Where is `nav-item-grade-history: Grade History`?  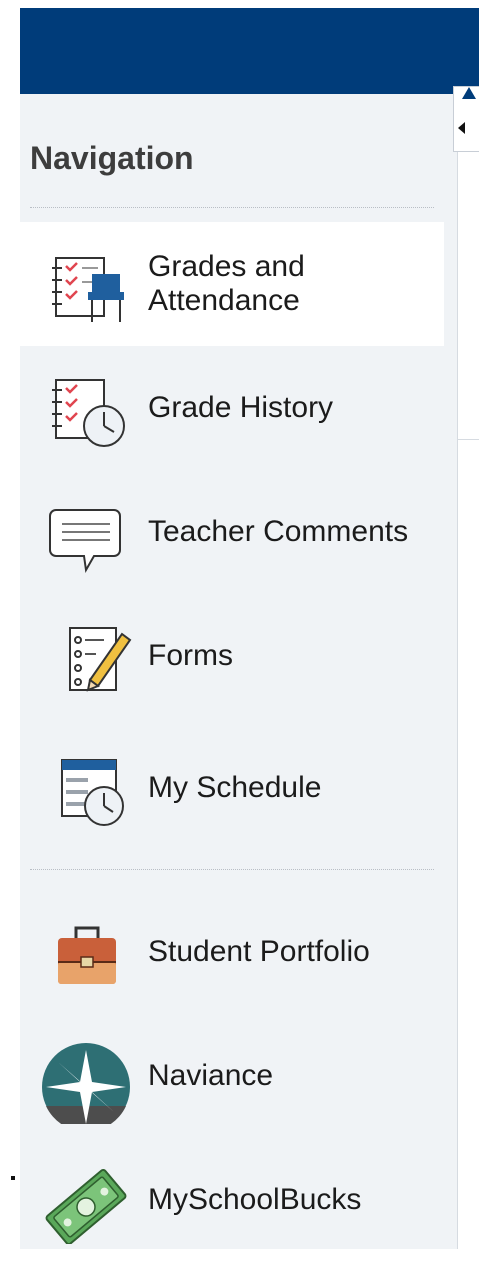
nav-item-grade-history: Grade History is located at coordinates (232, 408).